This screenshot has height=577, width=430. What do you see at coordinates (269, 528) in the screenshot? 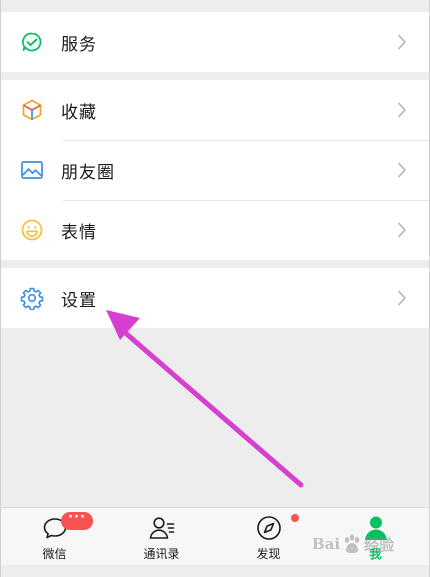
I see `discover-icon` at bounding box center [269, 528].